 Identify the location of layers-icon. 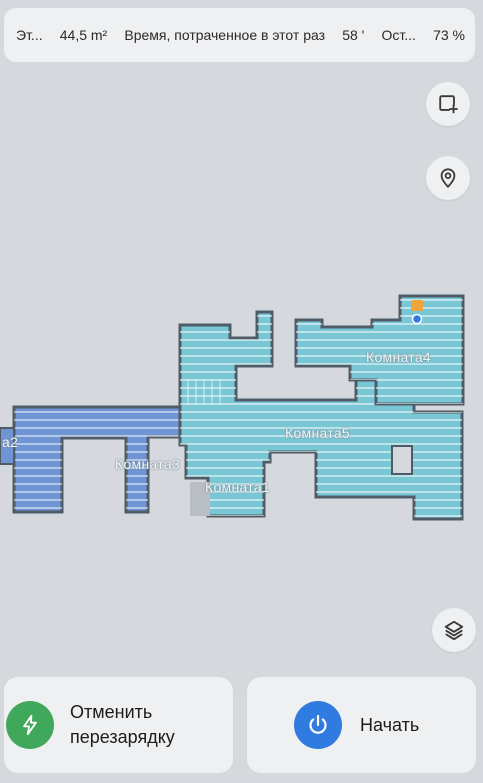
(454, 630).